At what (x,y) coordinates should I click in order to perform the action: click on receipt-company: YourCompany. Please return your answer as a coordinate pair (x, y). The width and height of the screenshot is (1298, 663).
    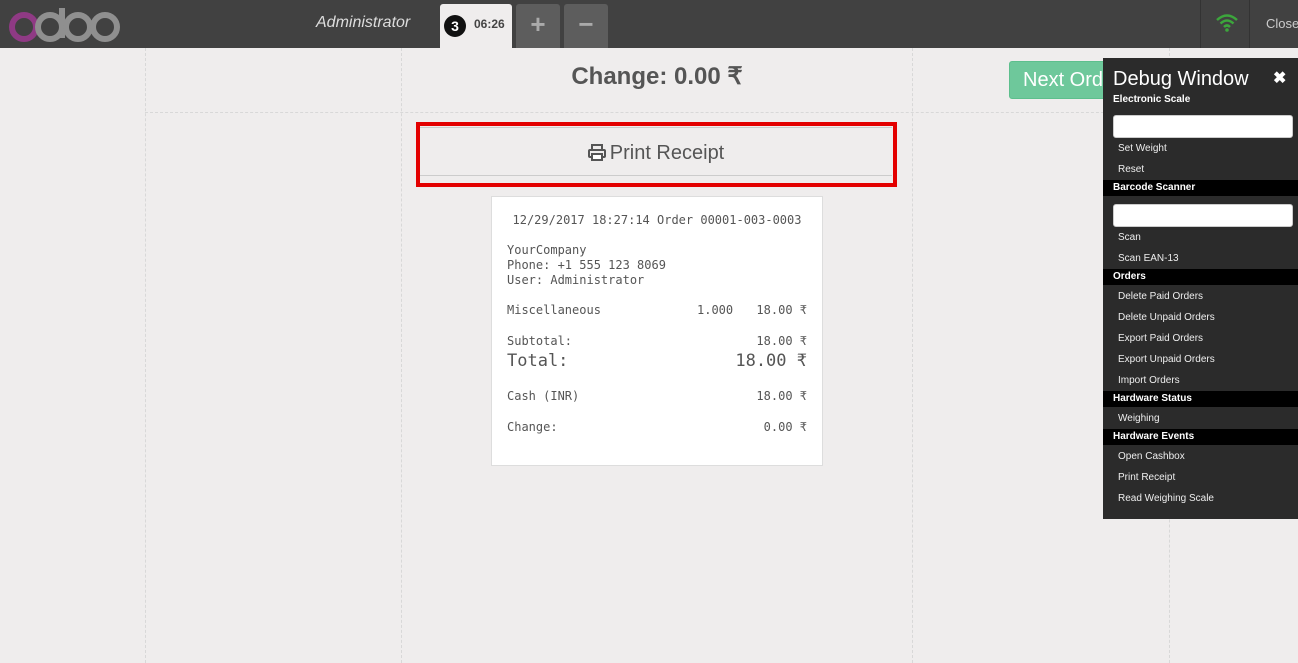
    Looking at the image, I should click on (547, 250).